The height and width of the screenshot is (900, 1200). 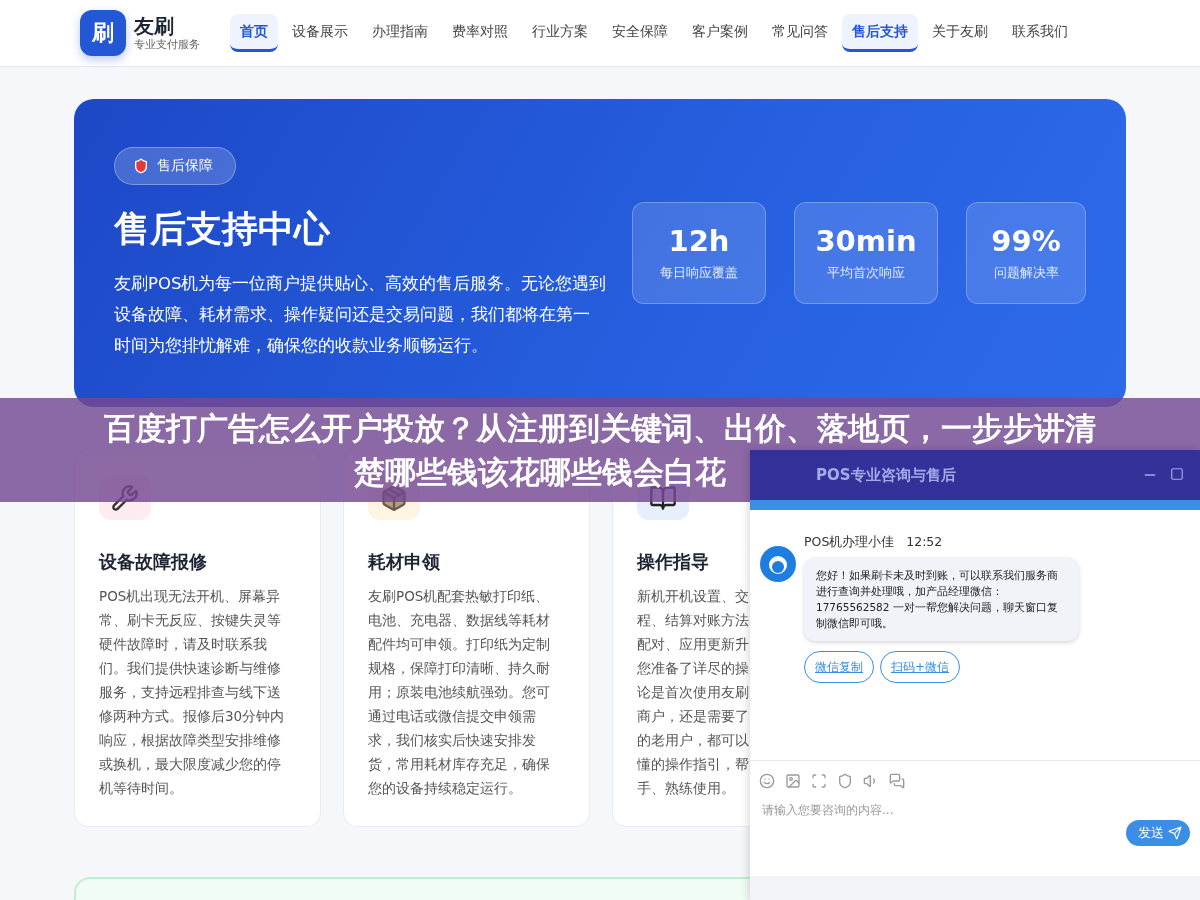 What do you see at coordinates (1177, 474) in the screenshot?
I see `maximize-icon` at bounding box center [1177, 474].